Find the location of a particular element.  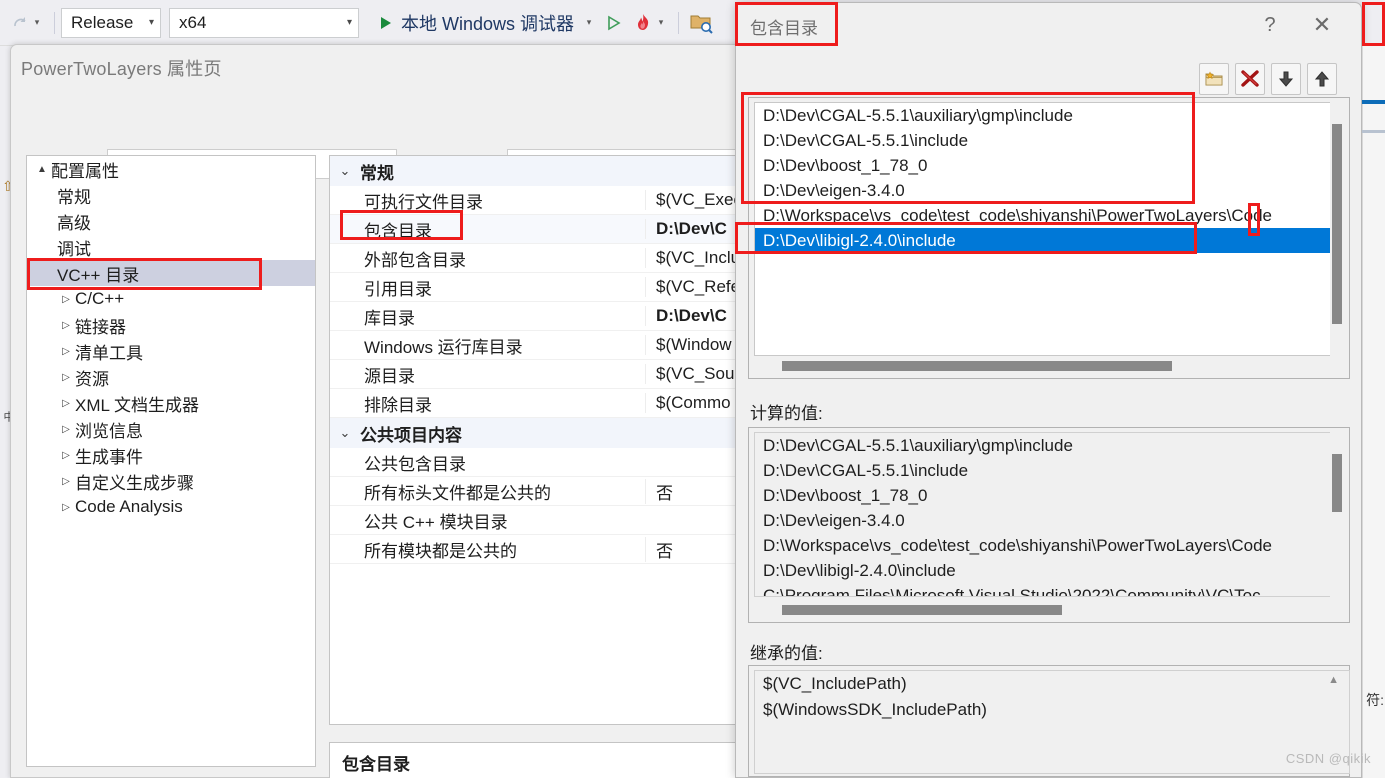

grid-property-name: 所有模块都是公共的 is located at coordinates (440, 551).